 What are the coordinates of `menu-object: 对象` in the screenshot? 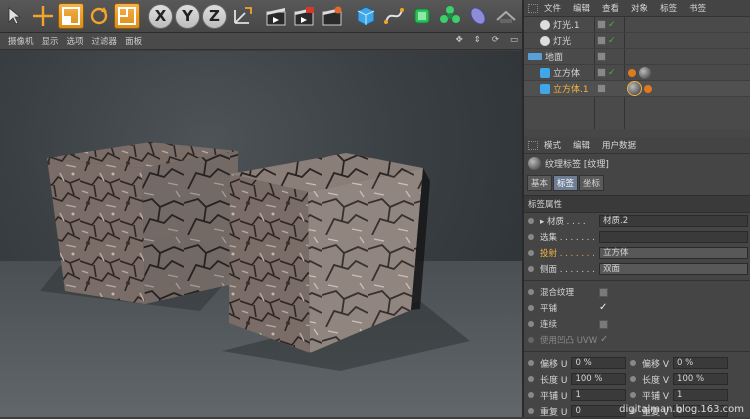 It's located at (639, 8).